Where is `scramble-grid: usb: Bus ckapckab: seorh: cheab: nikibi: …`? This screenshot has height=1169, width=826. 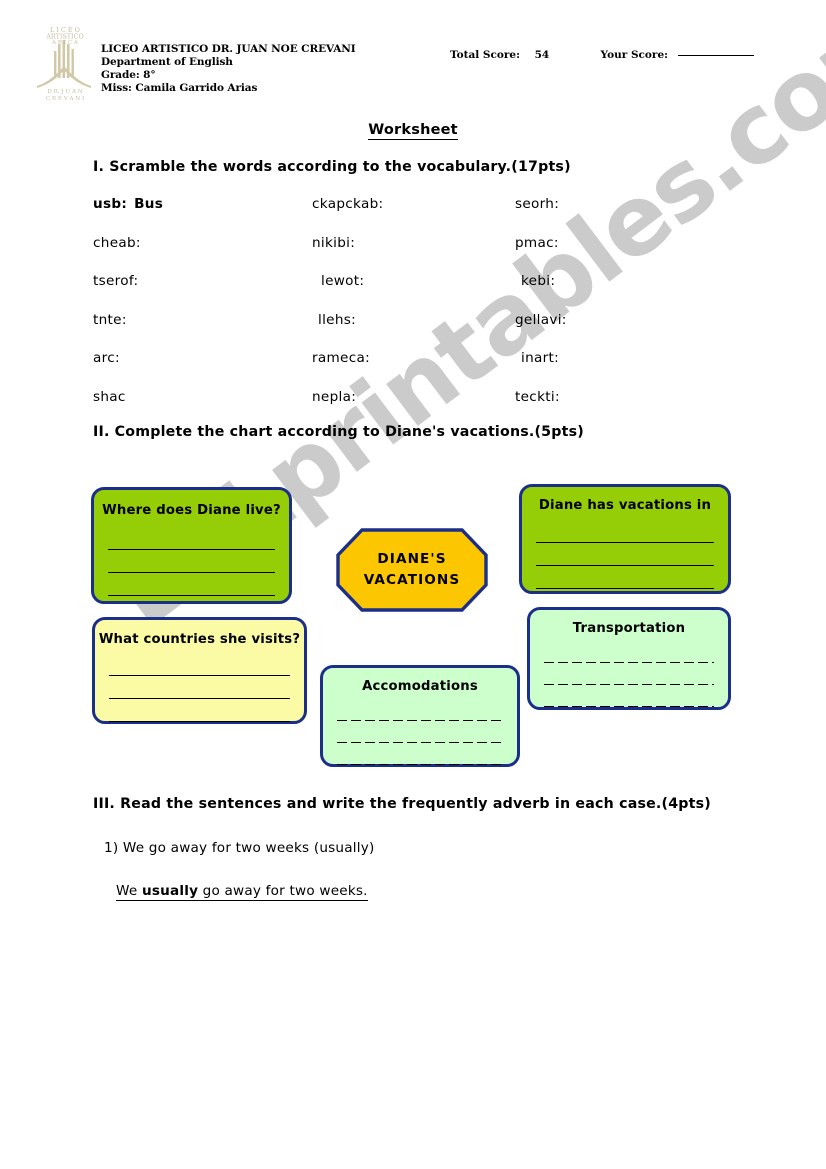 scramble-grid: usb: Bus ckapckab: seorh: cheab: nikibi: … is located at coordinates (403, 312).